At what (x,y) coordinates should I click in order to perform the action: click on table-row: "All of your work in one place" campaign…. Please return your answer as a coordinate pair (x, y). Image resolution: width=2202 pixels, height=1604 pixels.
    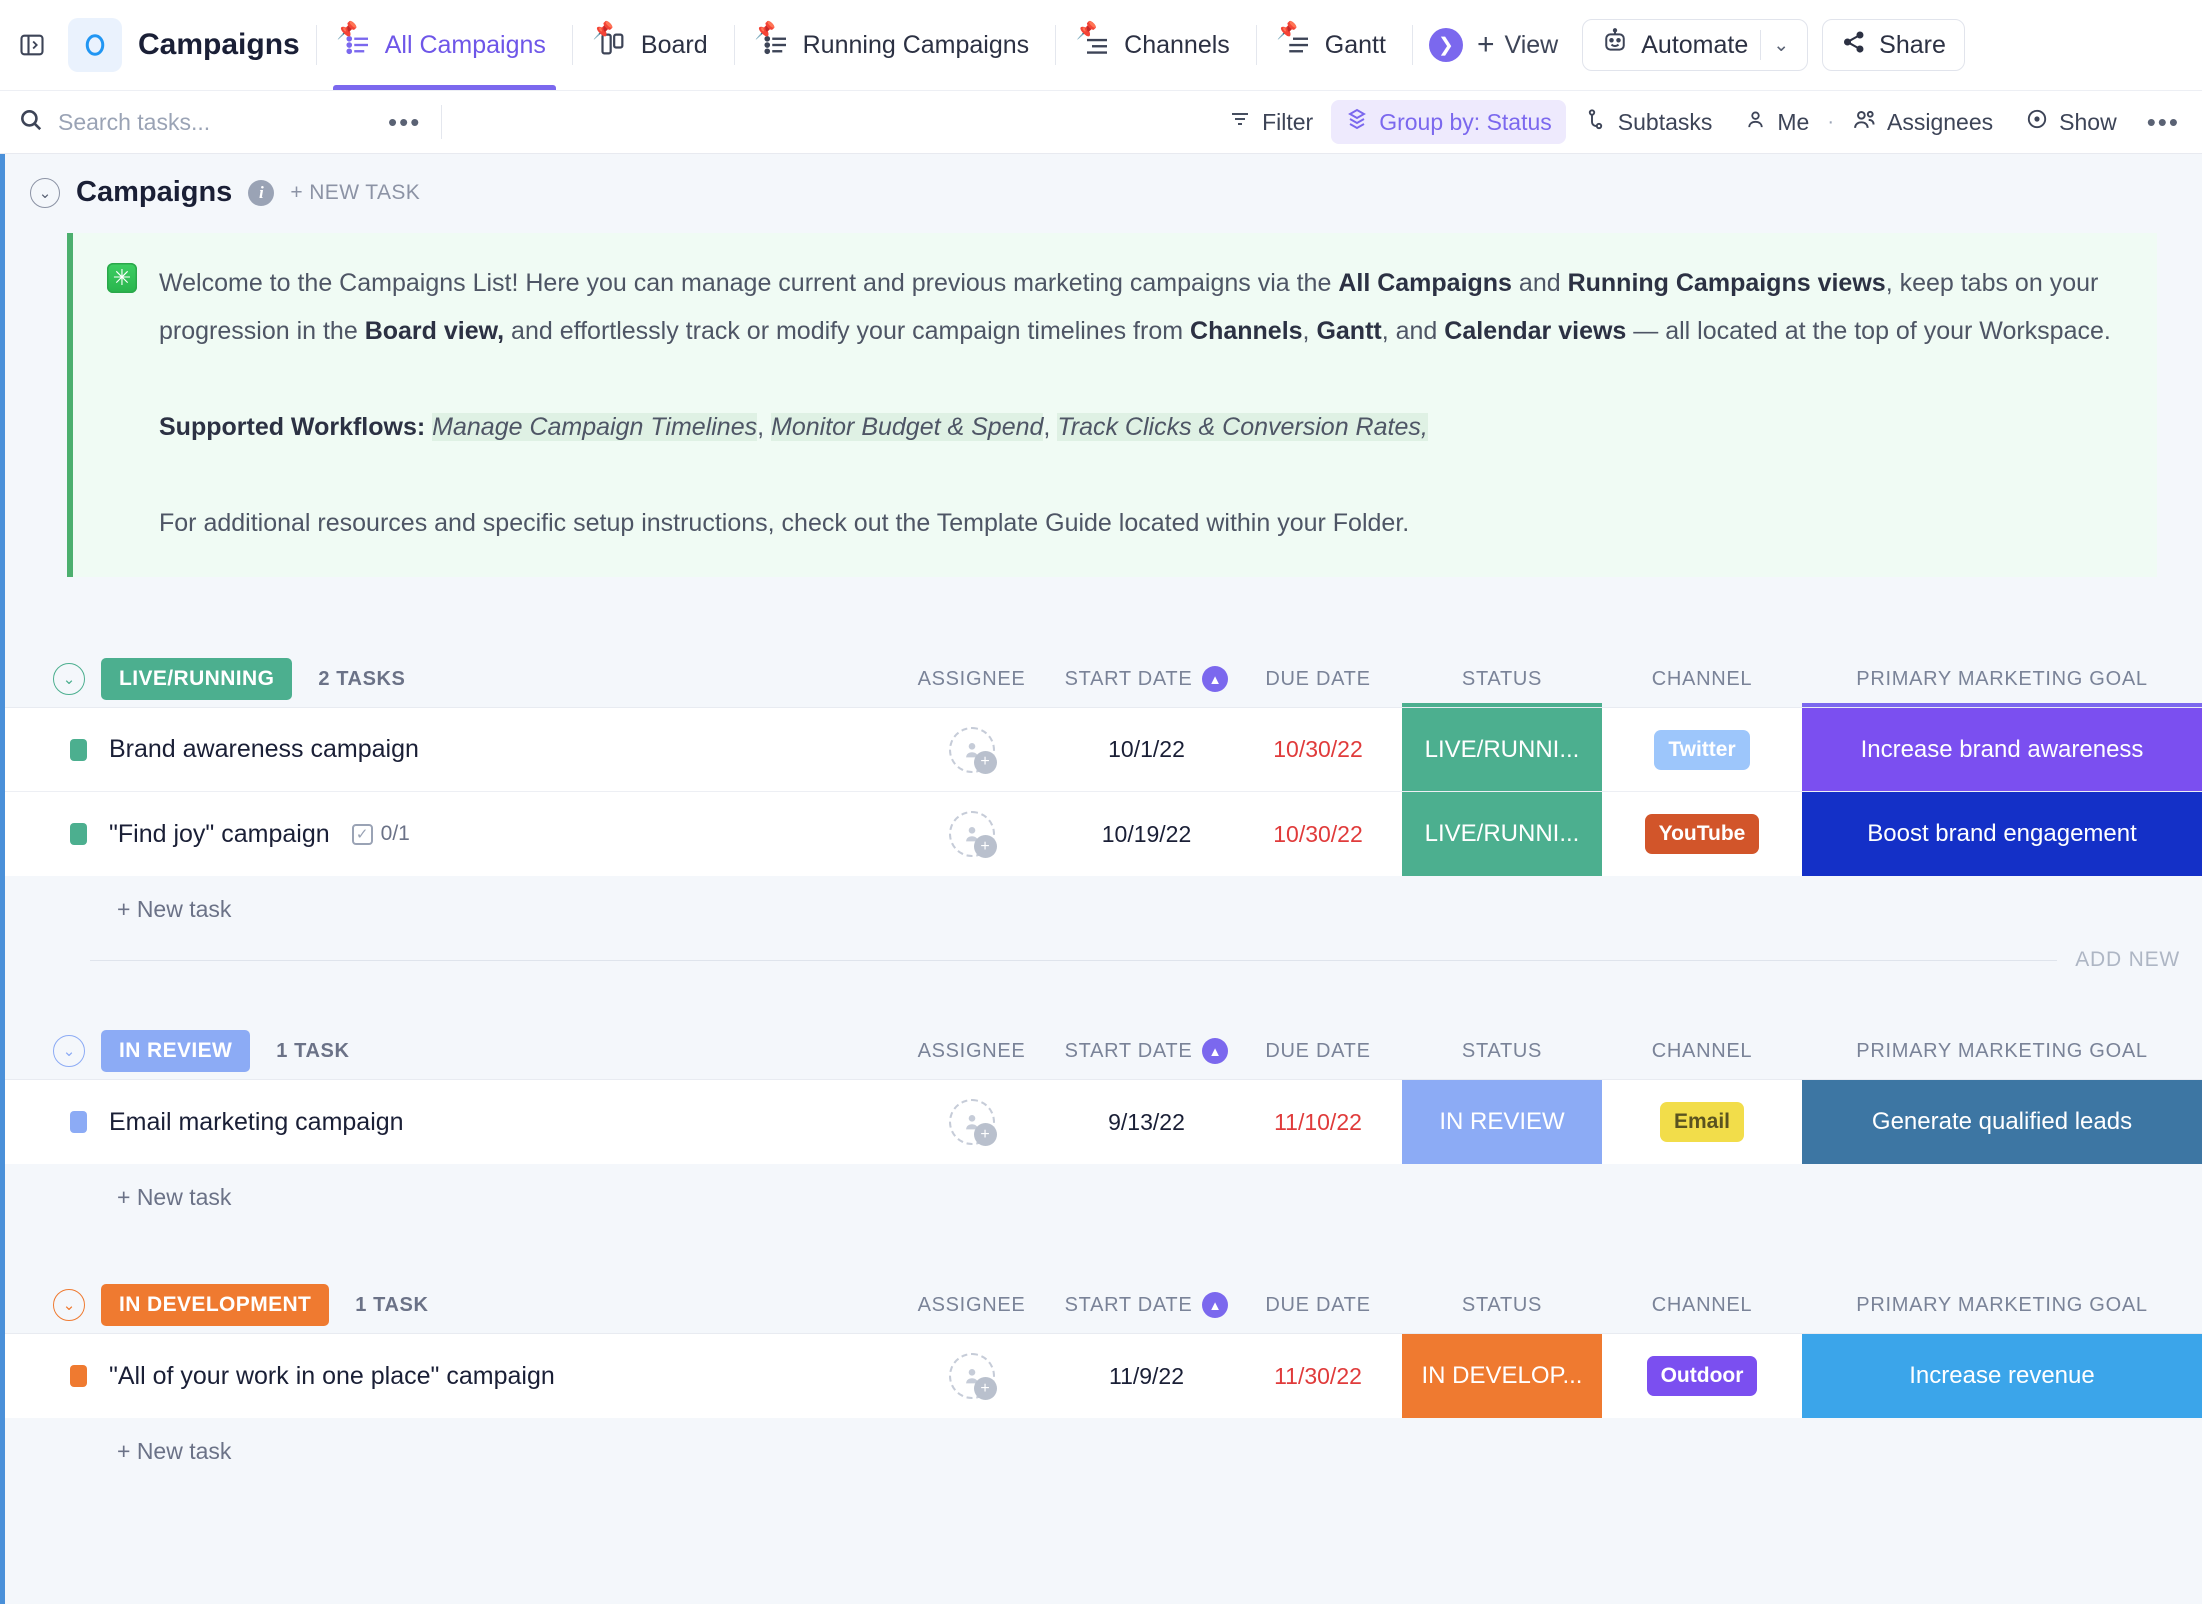
    Looking at the image, I should click on (1103, 1376).